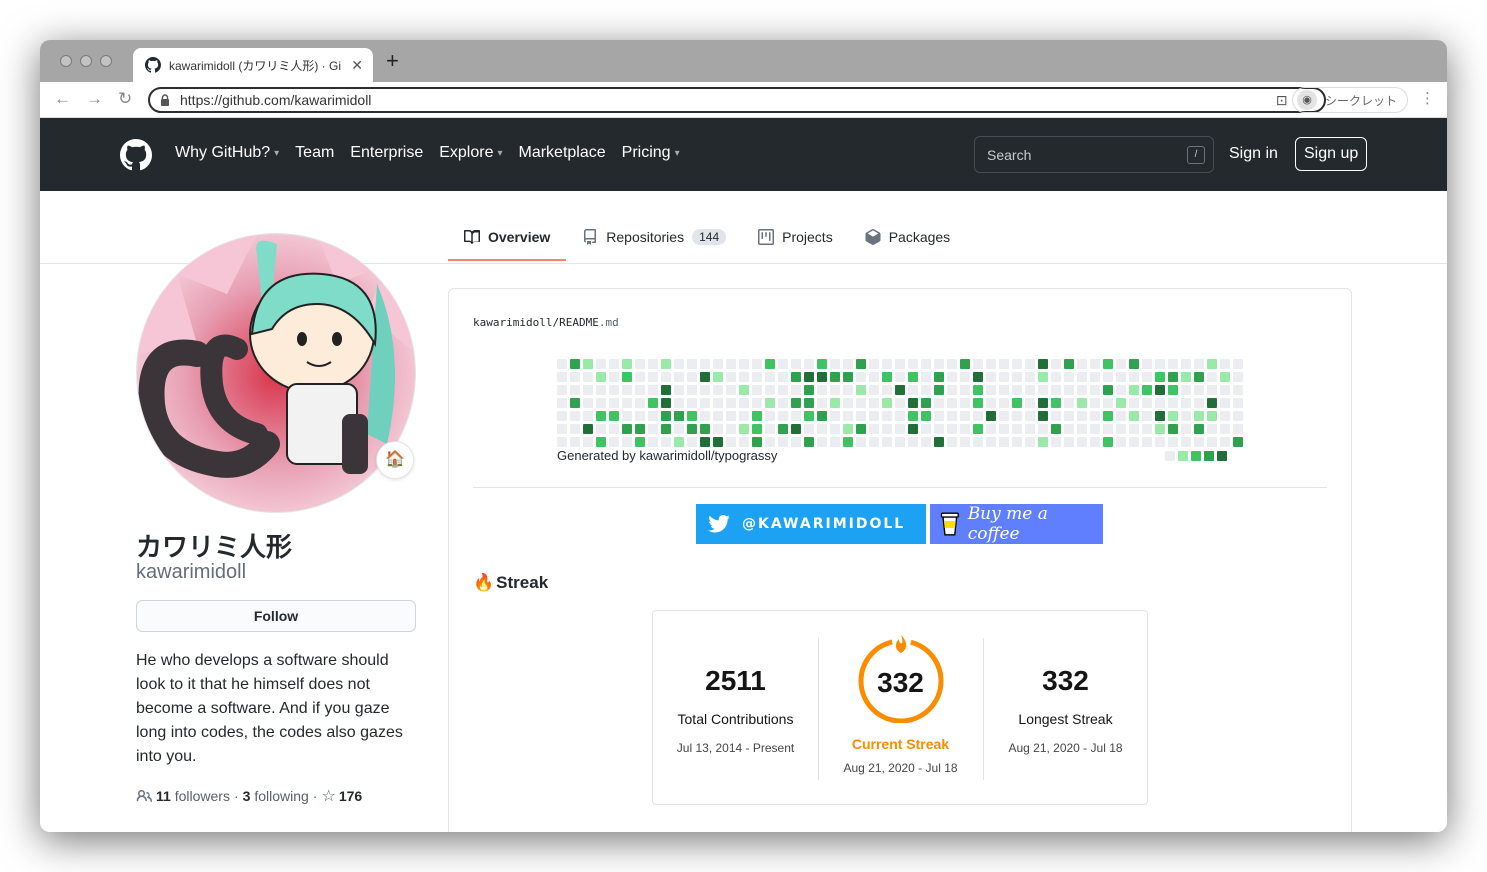  What do you see at coordinates (470, 153) in the screenshot?
I see `nav-explore: Explore ▾` at bounding box center [470, 153].